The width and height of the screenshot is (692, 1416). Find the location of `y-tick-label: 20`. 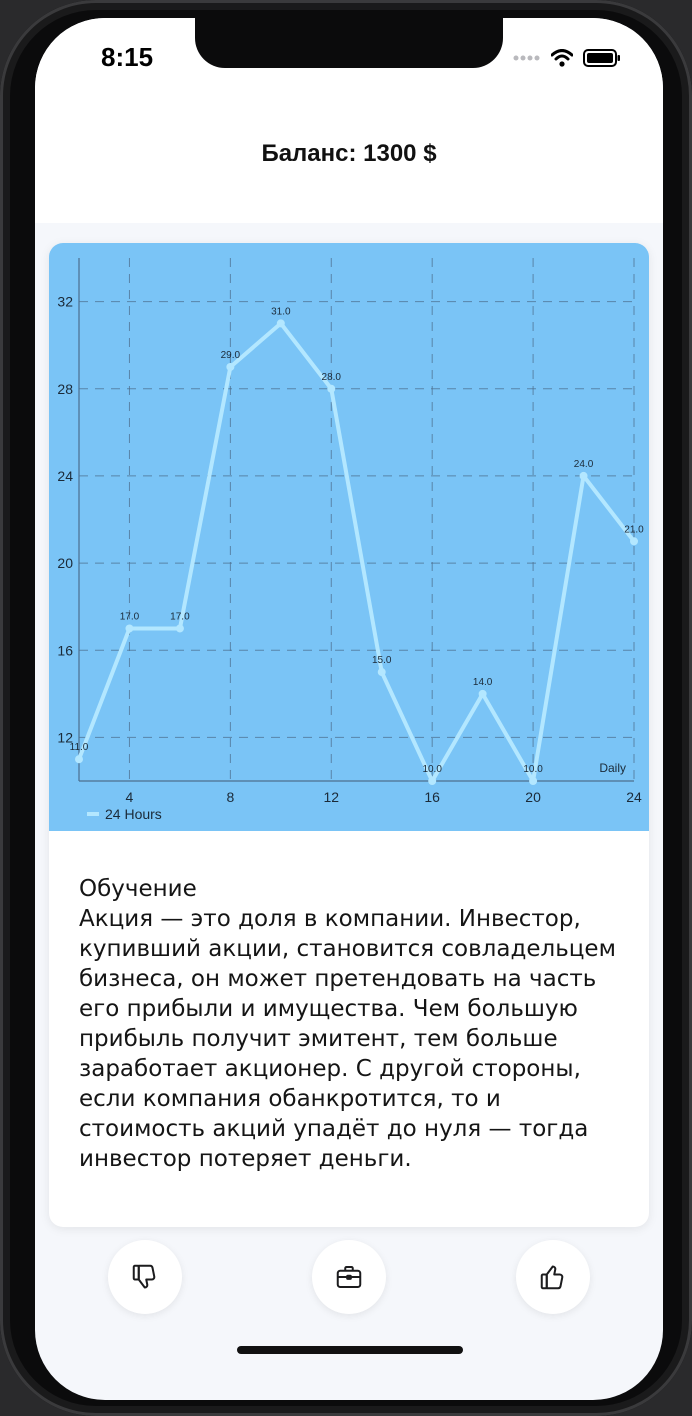

y-tick-label: 20 is located at coordinates (65, 563).